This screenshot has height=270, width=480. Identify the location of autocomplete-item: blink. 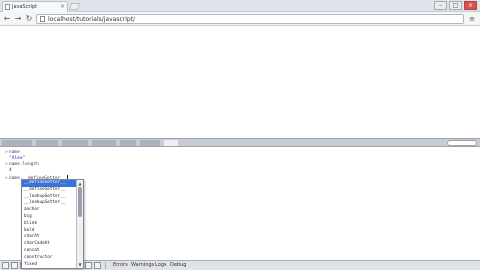
(49, 224).